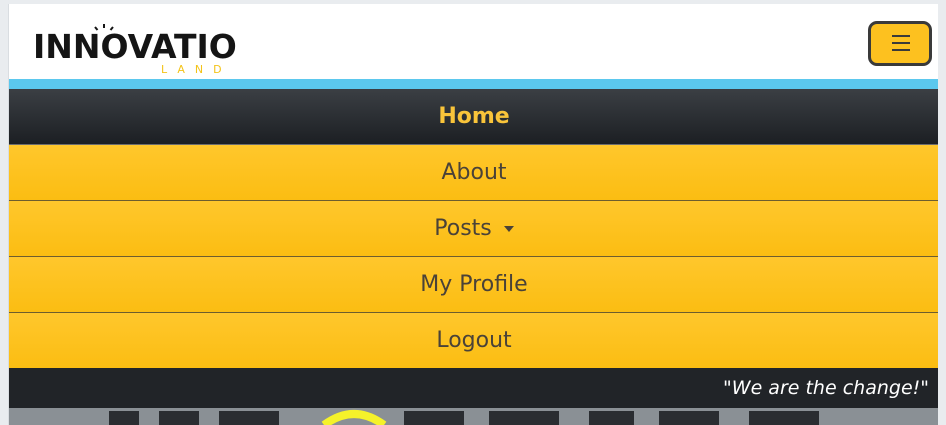 The width and height of the screenshot is (946, 425). I want to click on nav-item-label: Home, so click(474, 116).